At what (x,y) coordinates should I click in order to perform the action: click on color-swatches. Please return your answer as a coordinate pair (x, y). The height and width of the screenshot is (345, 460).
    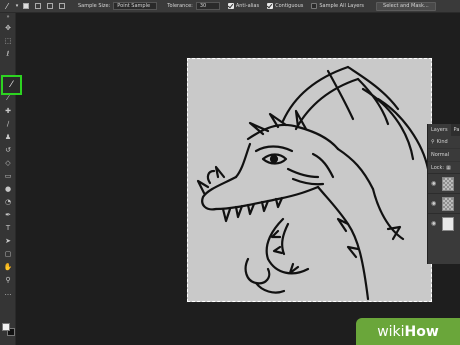
    Looking at the image, I should click on (9, 330).